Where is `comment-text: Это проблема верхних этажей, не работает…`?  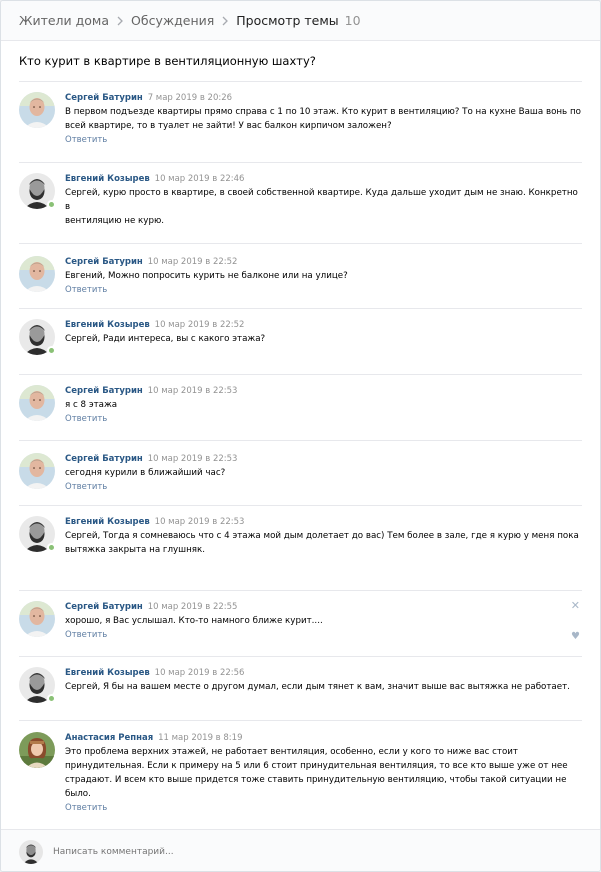 comment-text: Это проблема верхних этажей, не работает… is located at coordinates (291, 752).